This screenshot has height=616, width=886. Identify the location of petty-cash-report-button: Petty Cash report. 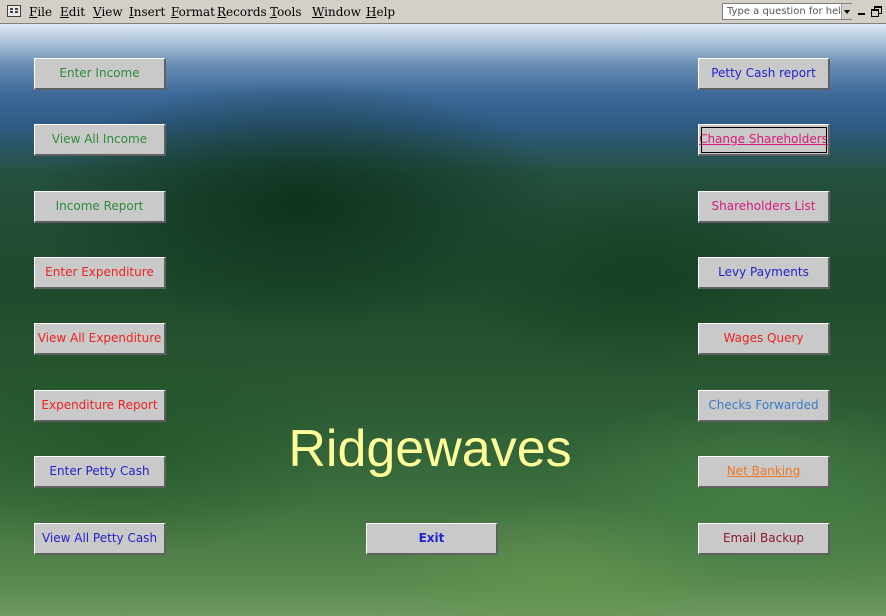
(764, 74).